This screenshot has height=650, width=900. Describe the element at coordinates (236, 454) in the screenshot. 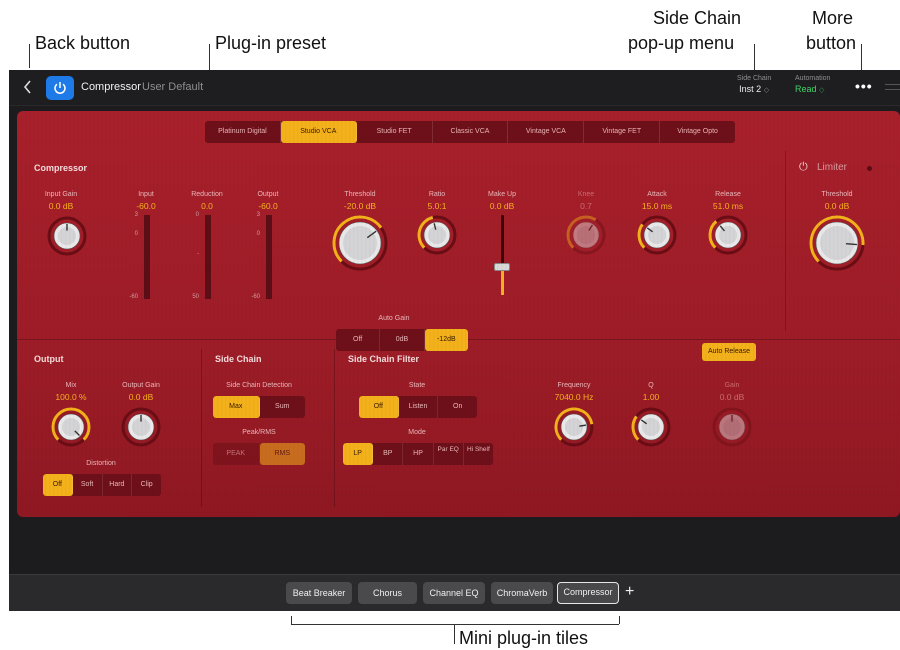

I see `peak-rms-option: PEAK` at that location.